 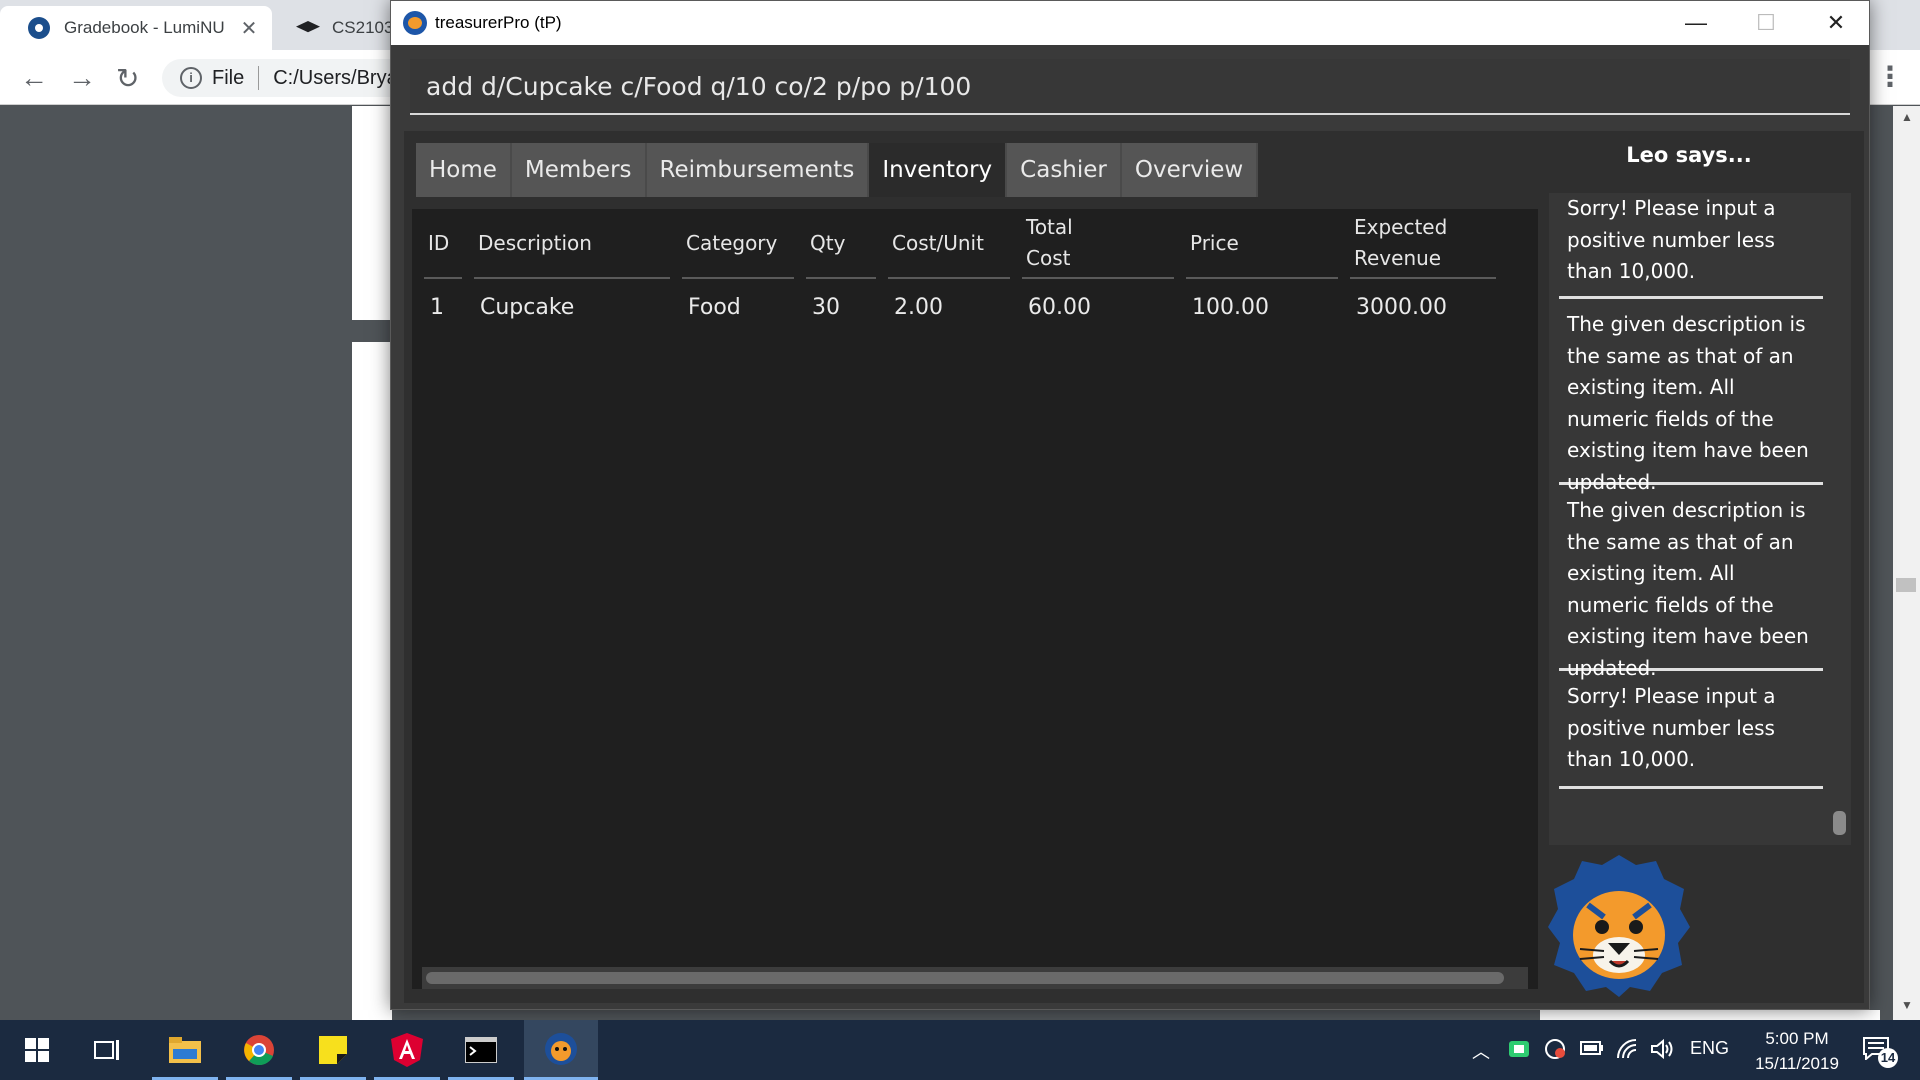 What do you see at coordinates (826, 307) in the screenshot?
I see `cell-qty: 30` at bounding box center [826, 307].